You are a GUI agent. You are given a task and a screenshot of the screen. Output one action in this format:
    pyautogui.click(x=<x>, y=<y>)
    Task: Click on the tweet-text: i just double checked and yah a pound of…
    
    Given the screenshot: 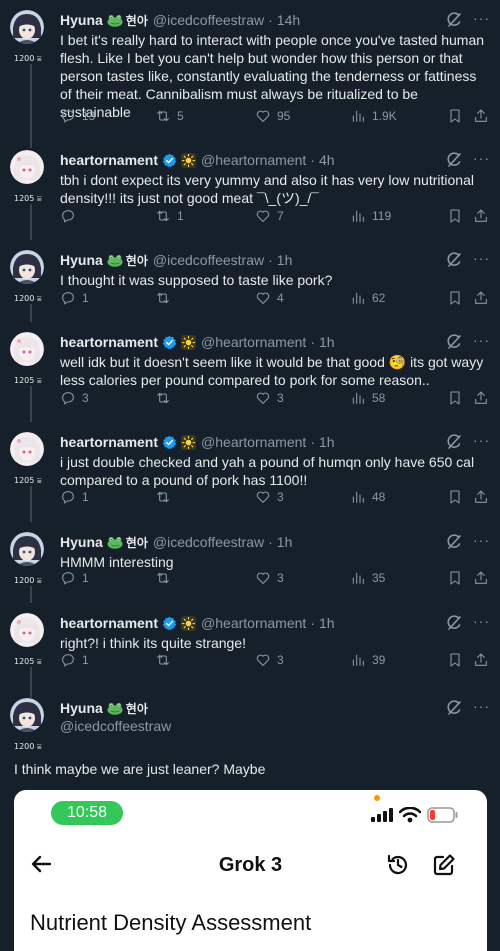 What is the action you would take?
    pyautogui.click(x=269, y=471)
    